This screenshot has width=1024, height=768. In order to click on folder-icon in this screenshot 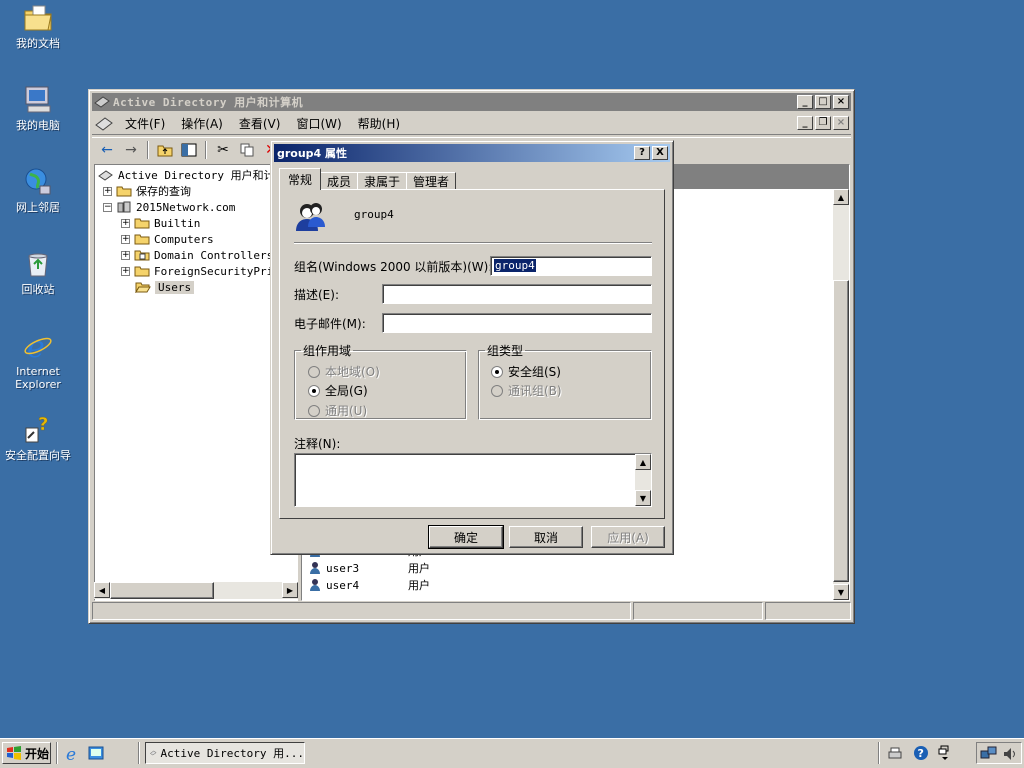, I will do `click(142, 271)`.